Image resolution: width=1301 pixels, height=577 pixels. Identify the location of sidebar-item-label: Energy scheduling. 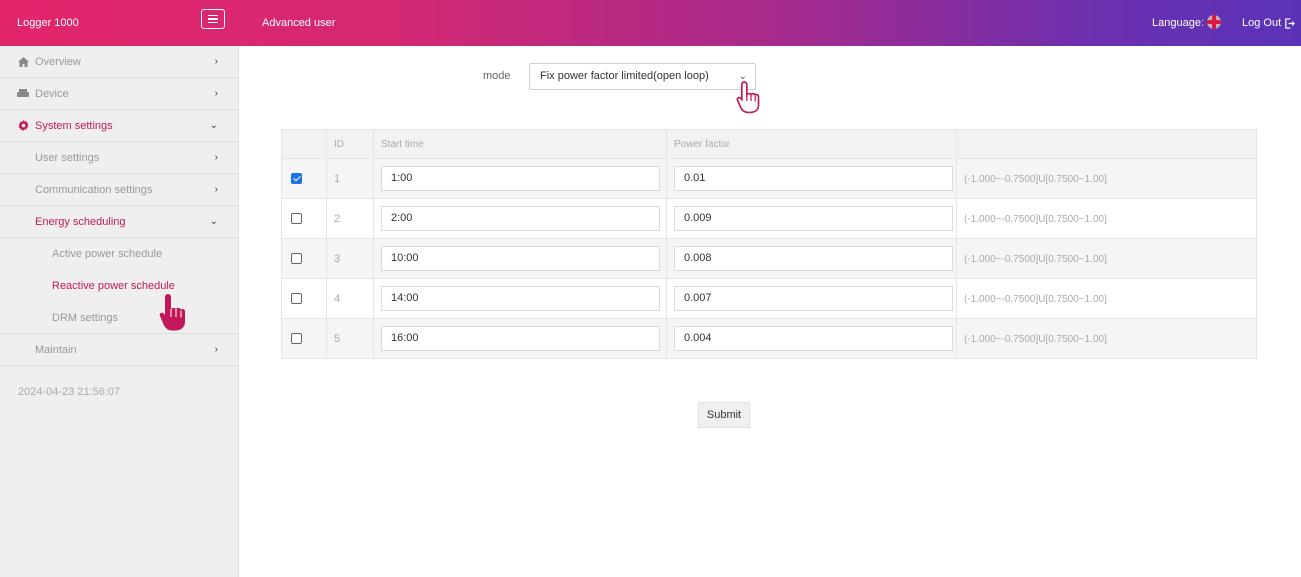
(80, 221).